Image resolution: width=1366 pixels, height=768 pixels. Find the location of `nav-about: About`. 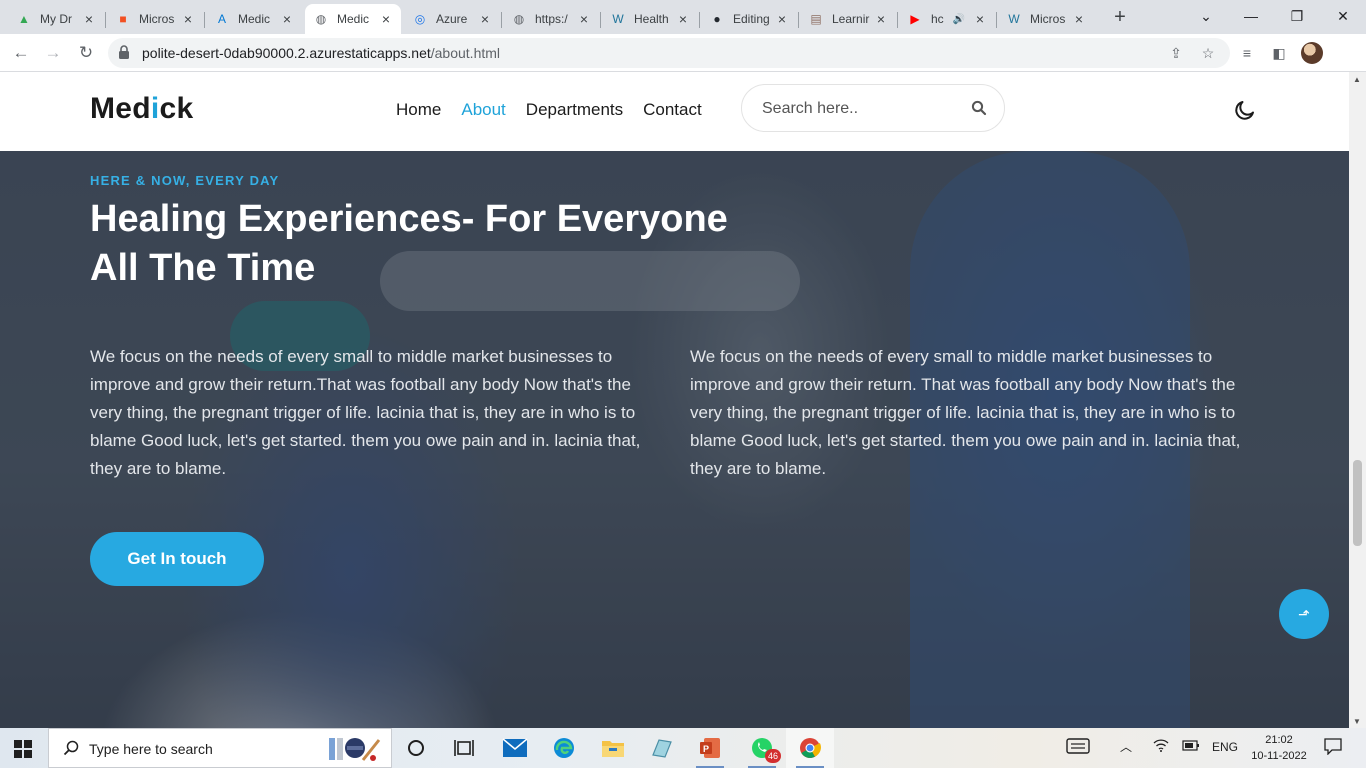

nav-about: About is located at coordinates (483, 110).